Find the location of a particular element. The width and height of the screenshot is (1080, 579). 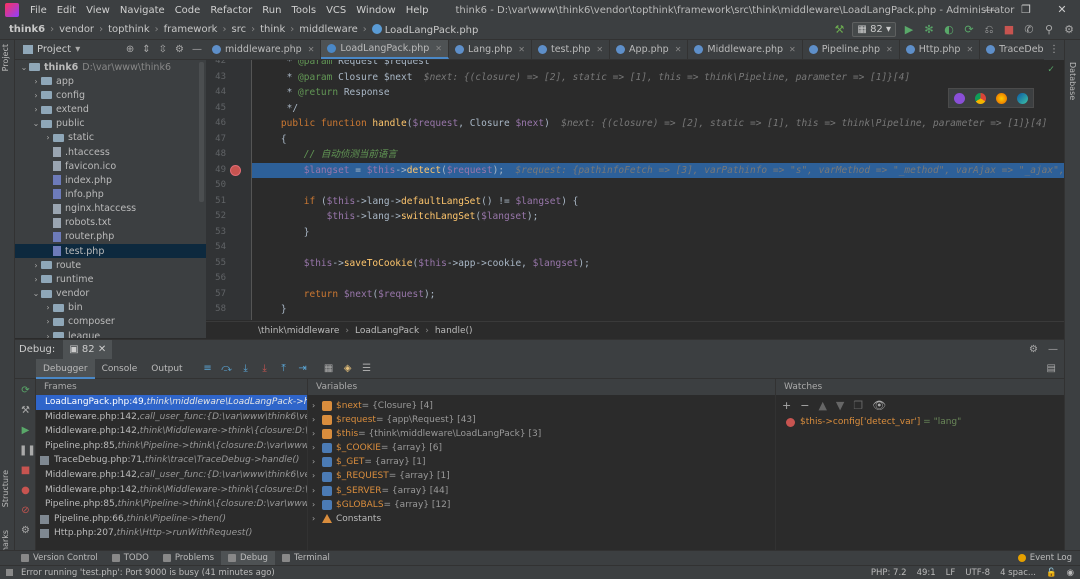

tool-tab-version-control: Version Control is located at coordinates (59, 558).